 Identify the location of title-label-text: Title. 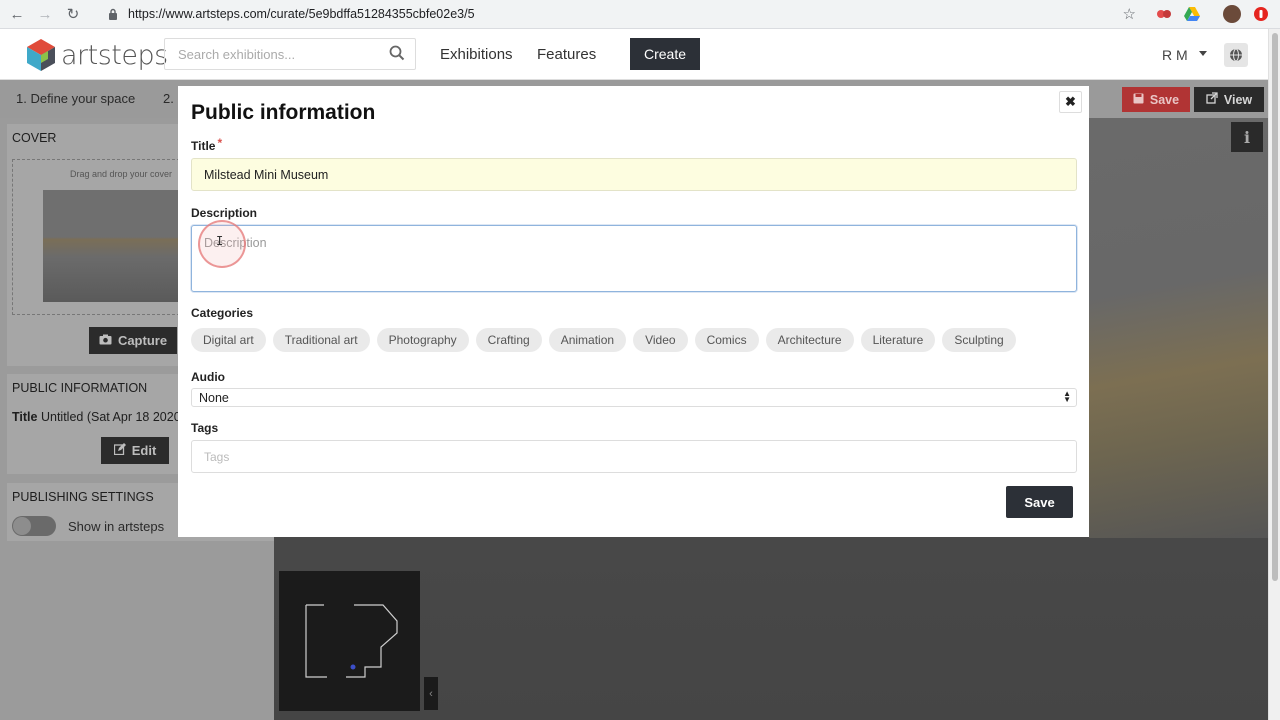
(203, 146).